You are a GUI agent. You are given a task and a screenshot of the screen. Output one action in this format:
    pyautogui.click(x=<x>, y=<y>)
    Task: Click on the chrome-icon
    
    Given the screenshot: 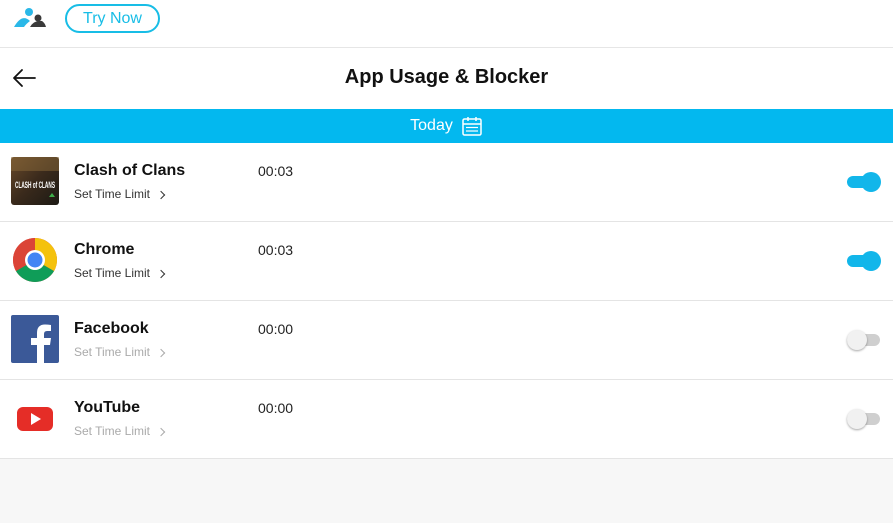 What is the action you would take?
    pyautogui.click(x=35, y=260)
    